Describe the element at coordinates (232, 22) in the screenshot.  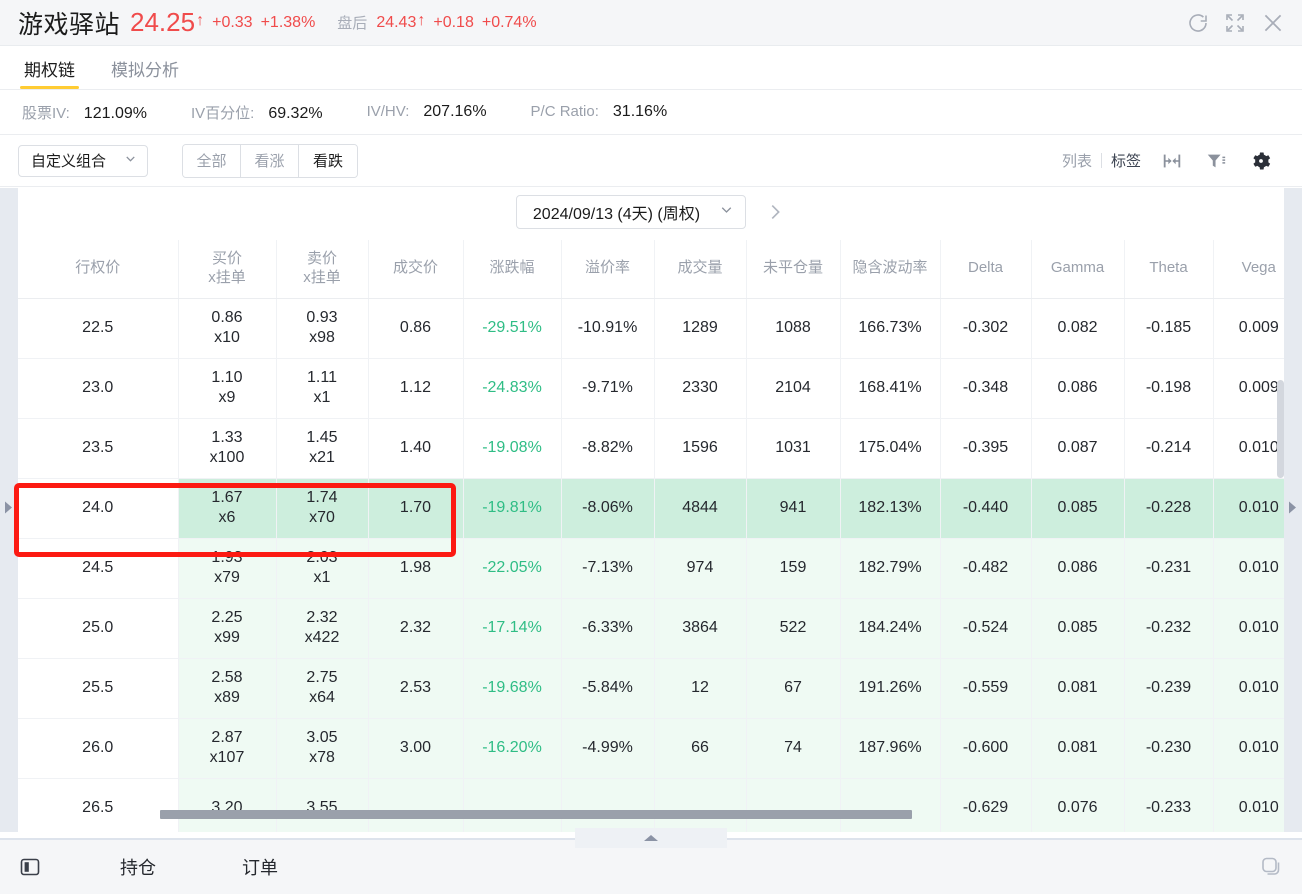
I see `price-change: +0.33` at that location.